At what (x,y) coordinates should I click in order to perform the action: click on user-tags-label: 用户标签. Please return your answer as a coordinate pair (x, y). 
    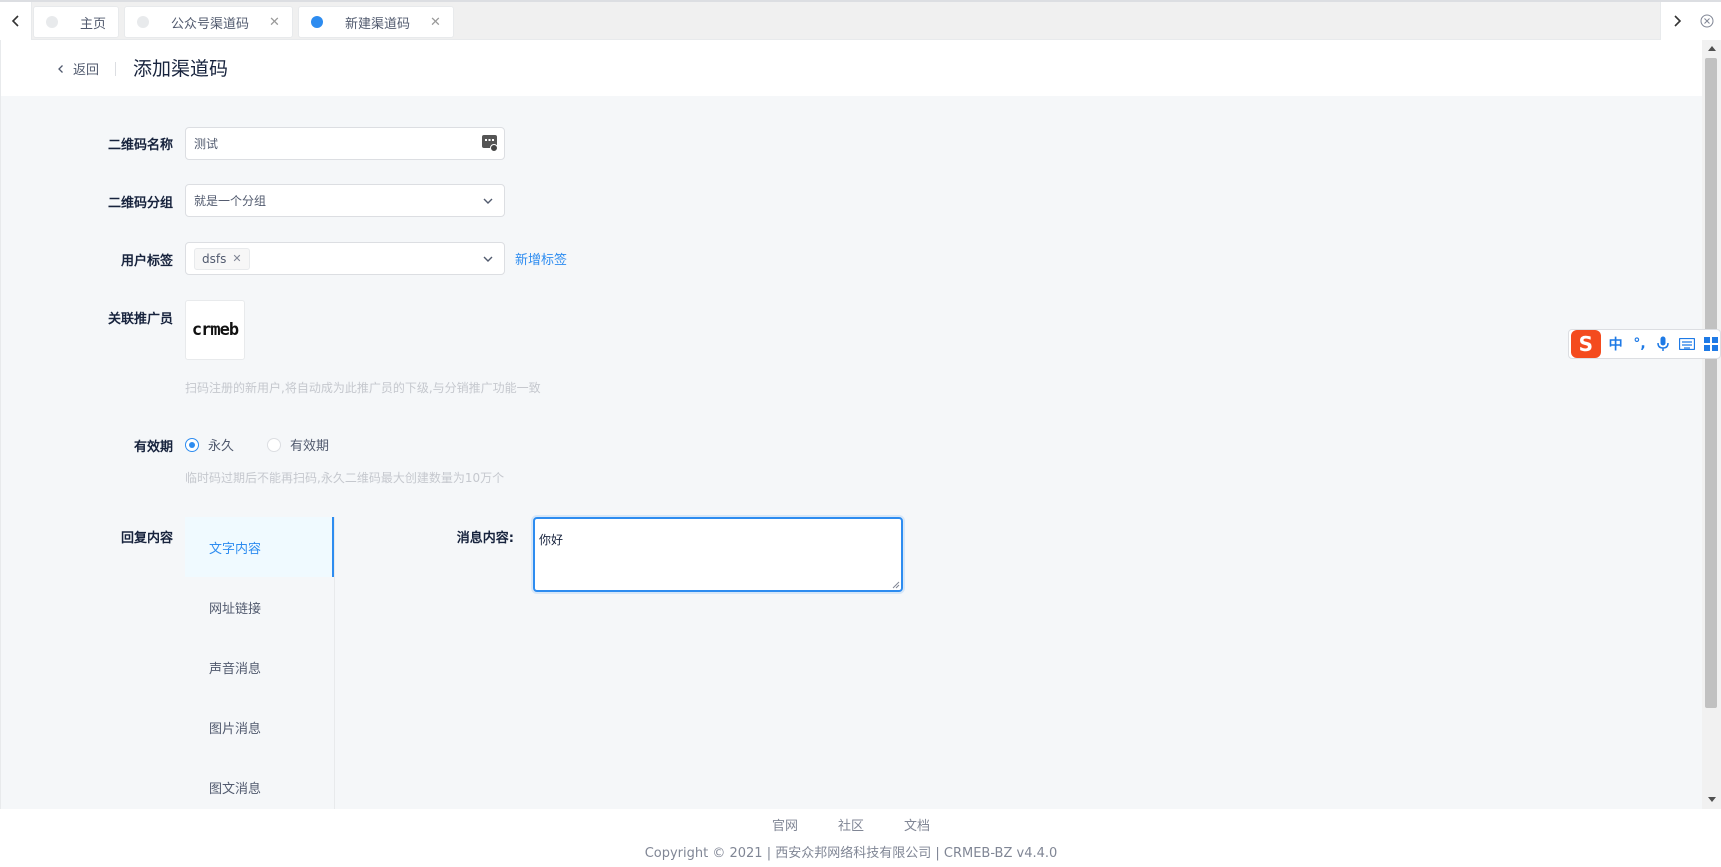
    Looking at the image, I should click on (146, 261).